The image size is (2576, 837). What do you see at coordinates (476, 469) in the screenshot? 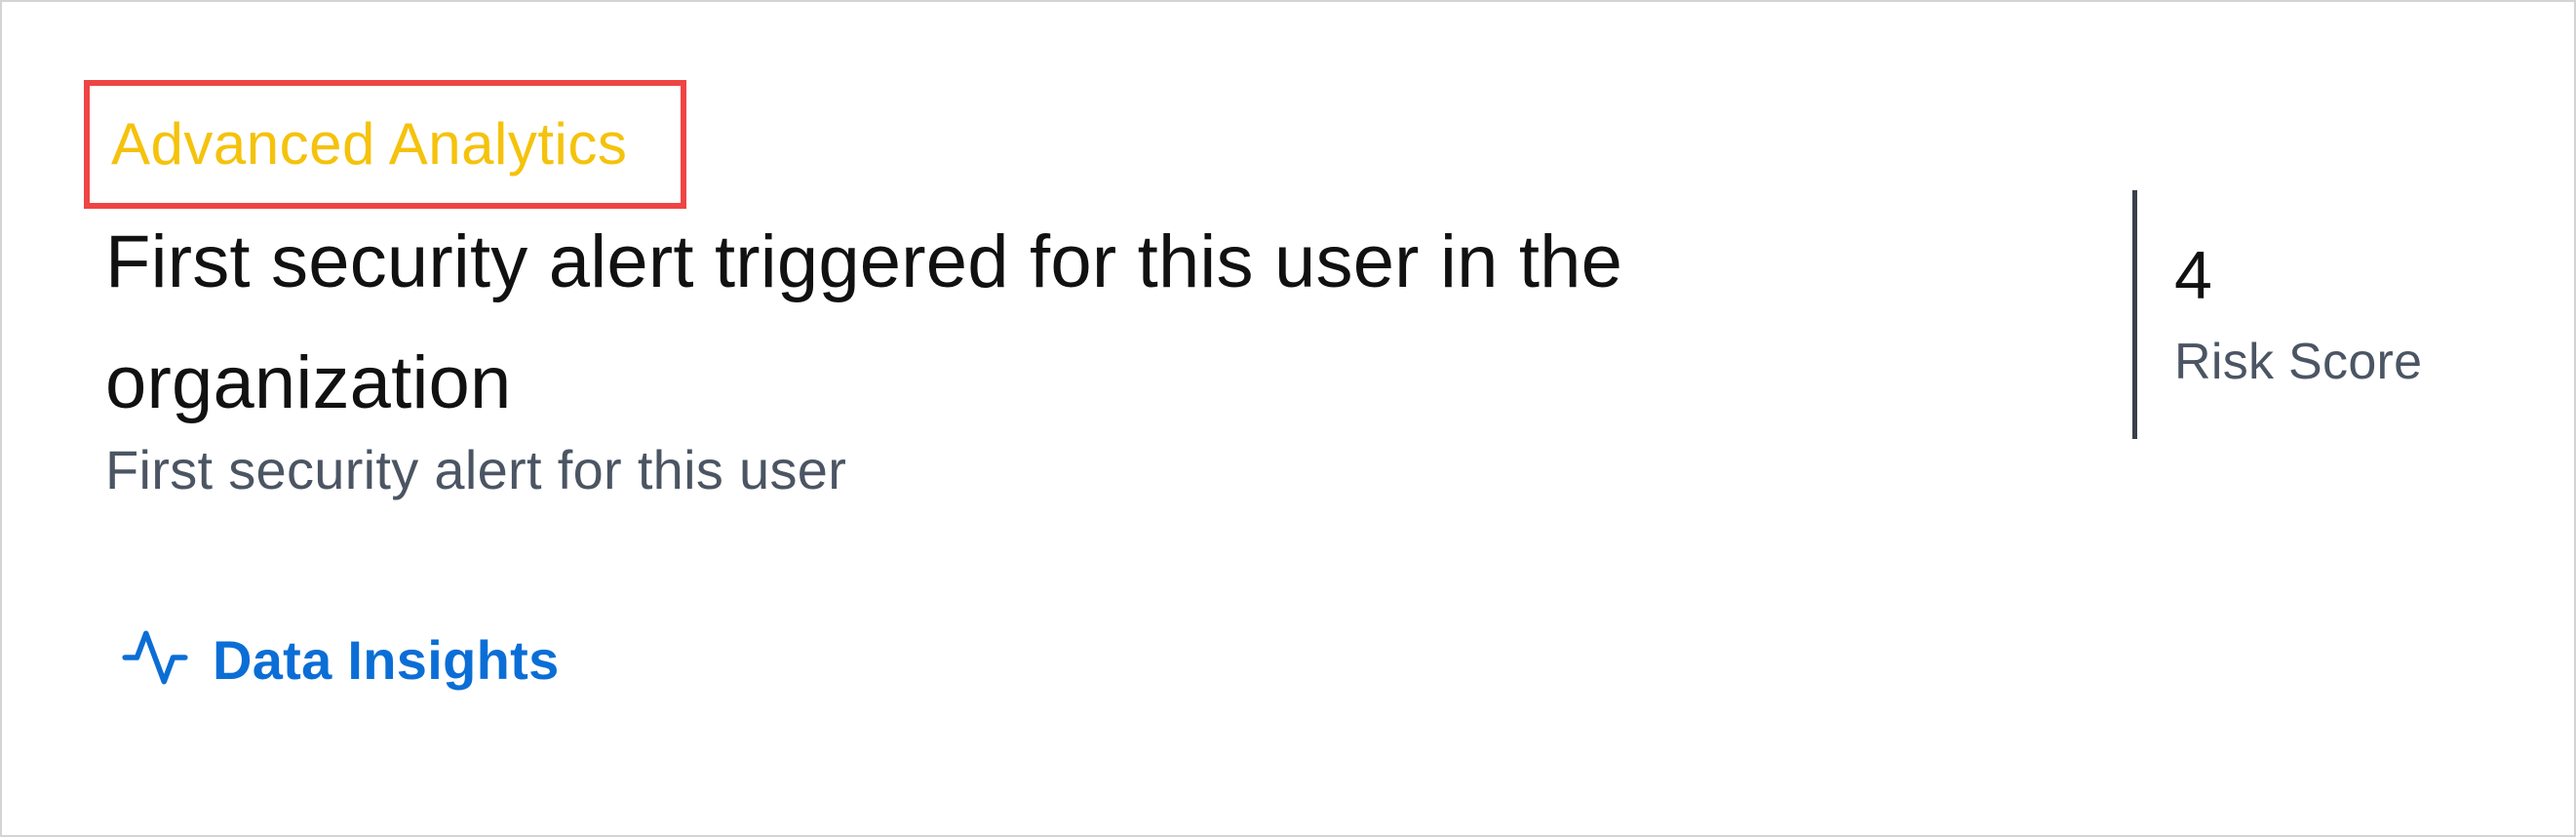
I see `alert-subtitle: First security alert for this user` at bounding box center [476, 469].